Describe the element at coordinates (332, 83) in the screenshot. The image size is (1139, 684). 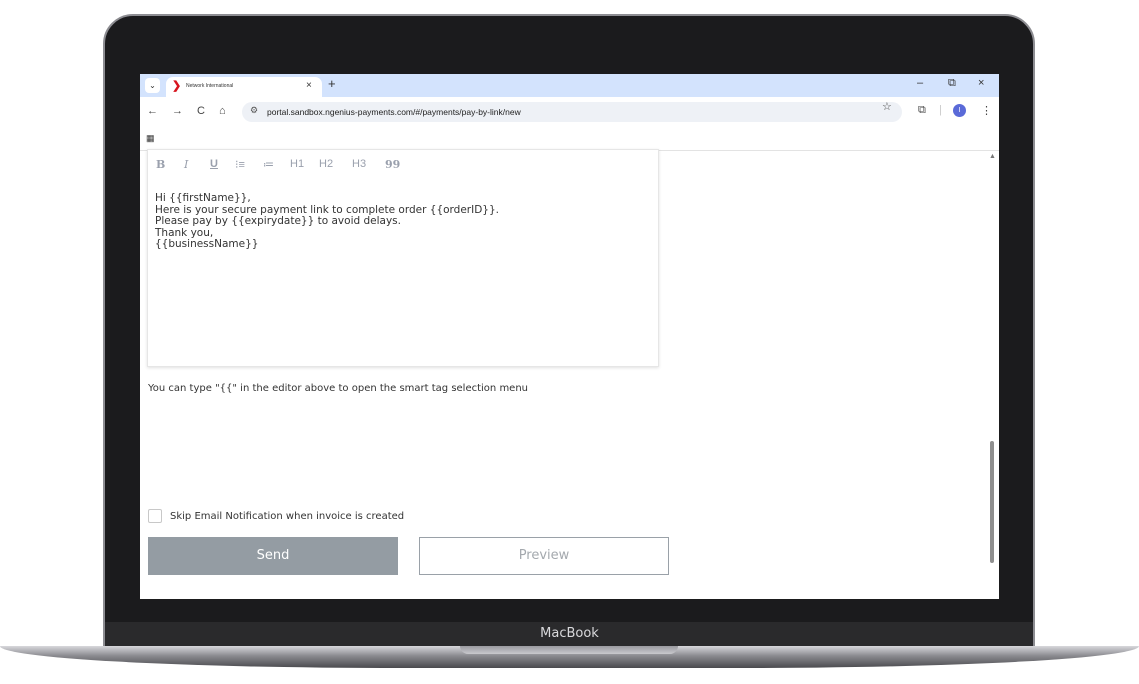
I see `new-tab-icon: +` at that location.